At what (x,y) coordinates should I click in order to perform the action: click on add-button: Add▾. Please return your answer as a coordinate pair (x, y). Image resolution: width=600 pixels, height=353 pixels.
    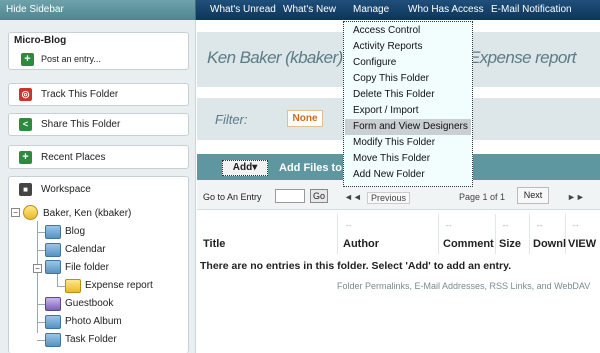
    Looking at the image, I should click on (245, 168).